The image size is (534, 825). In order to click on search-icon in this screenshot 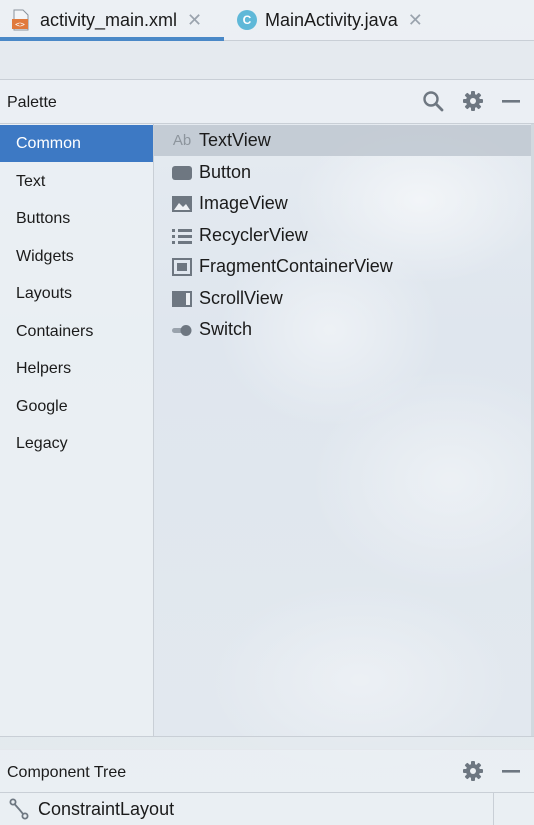, I will do `click(433, 101)`.